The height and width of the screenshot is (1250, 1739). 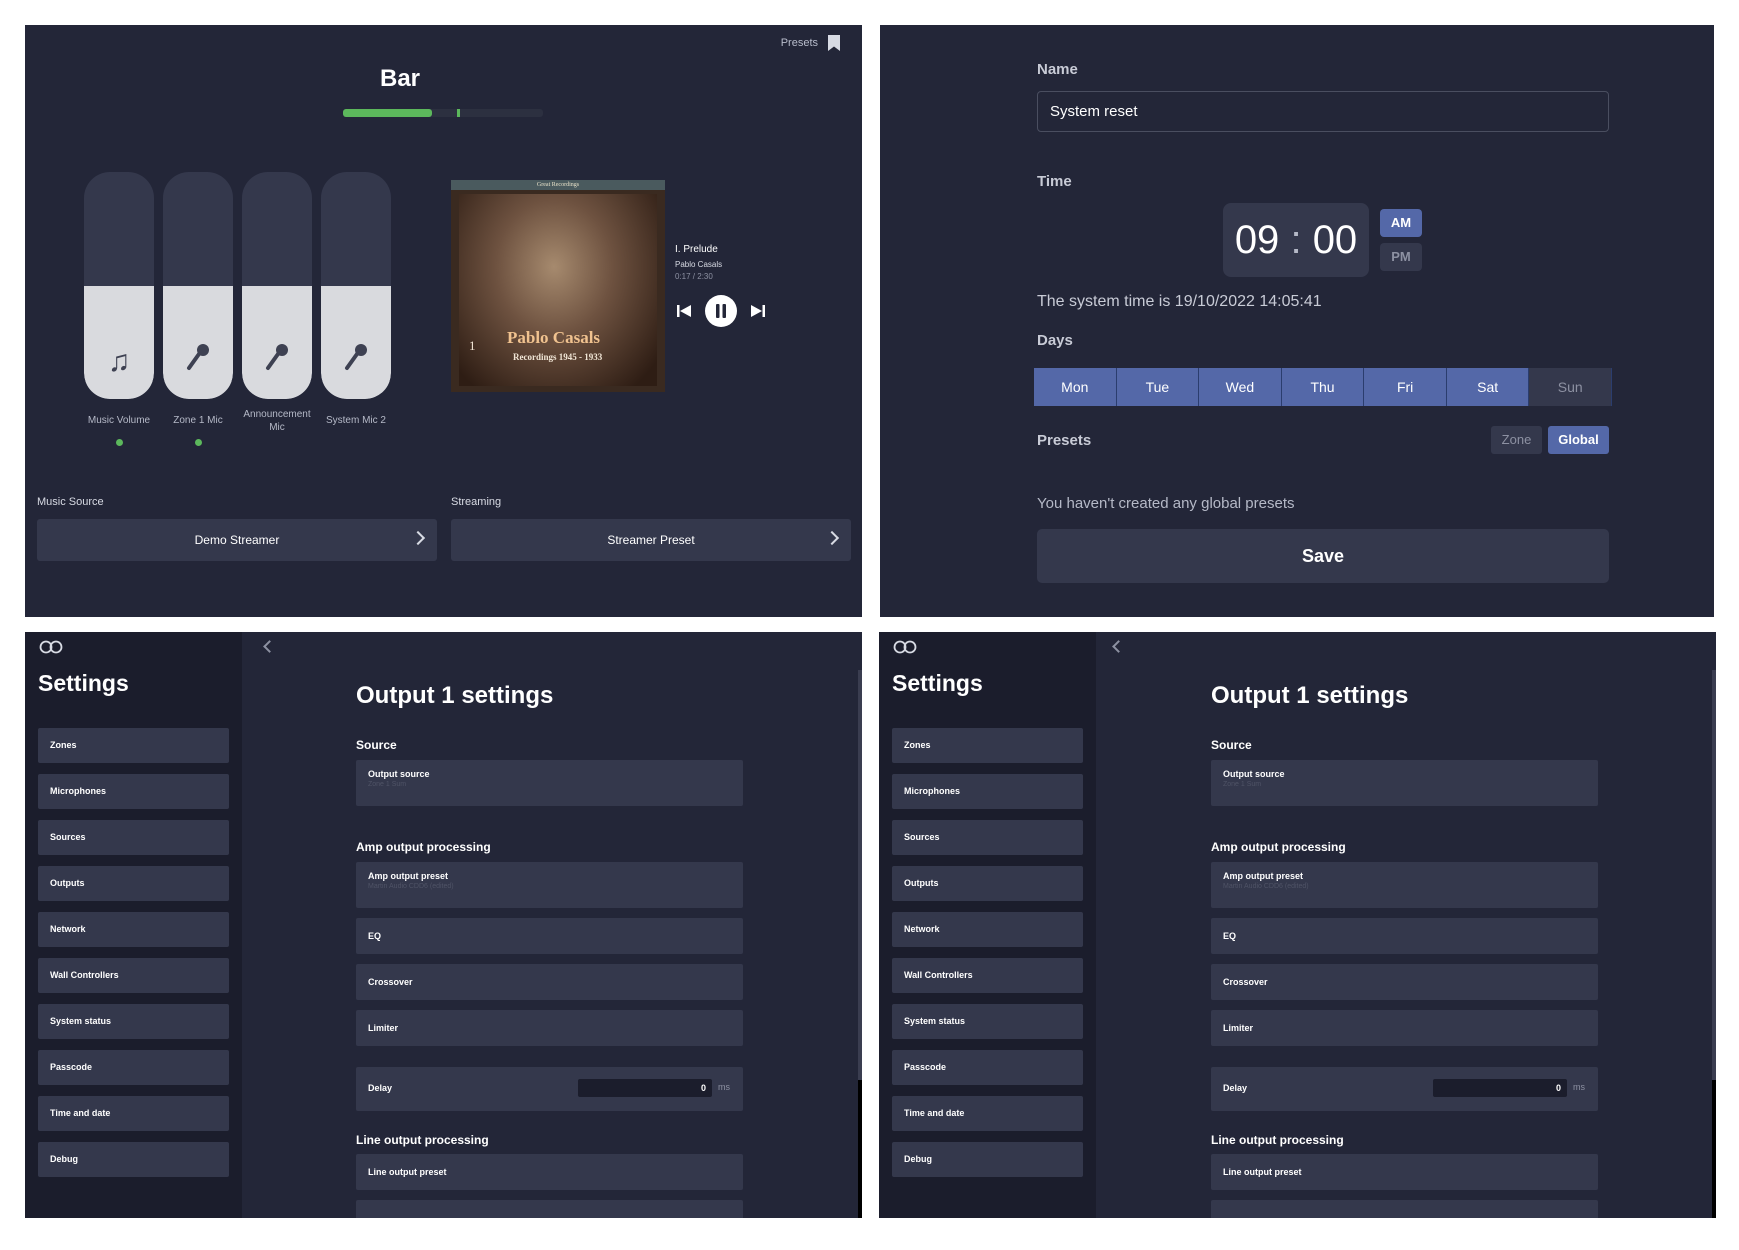 I want to click on presets-link: Presets, so click(x=810, y=43).